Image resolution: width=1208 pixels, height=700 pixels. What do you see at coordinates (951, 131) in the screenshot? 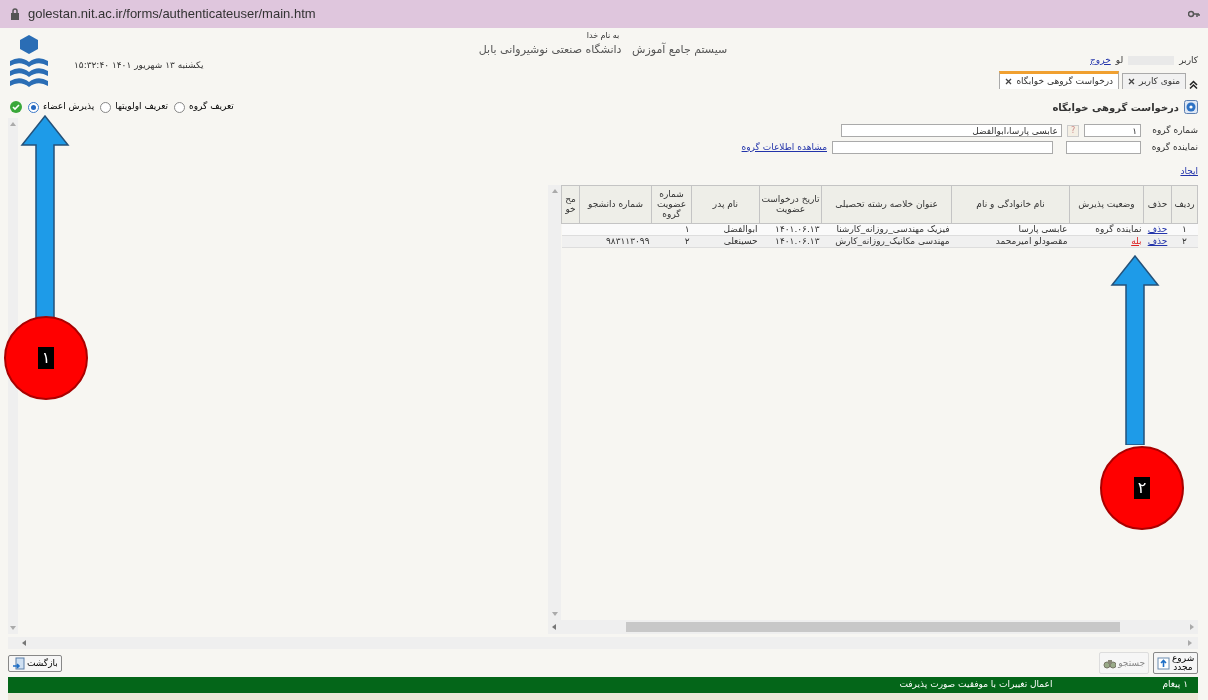
I see `members-field: عابسی پارسا،ابوالفضل` at bounding box center [951, 131].